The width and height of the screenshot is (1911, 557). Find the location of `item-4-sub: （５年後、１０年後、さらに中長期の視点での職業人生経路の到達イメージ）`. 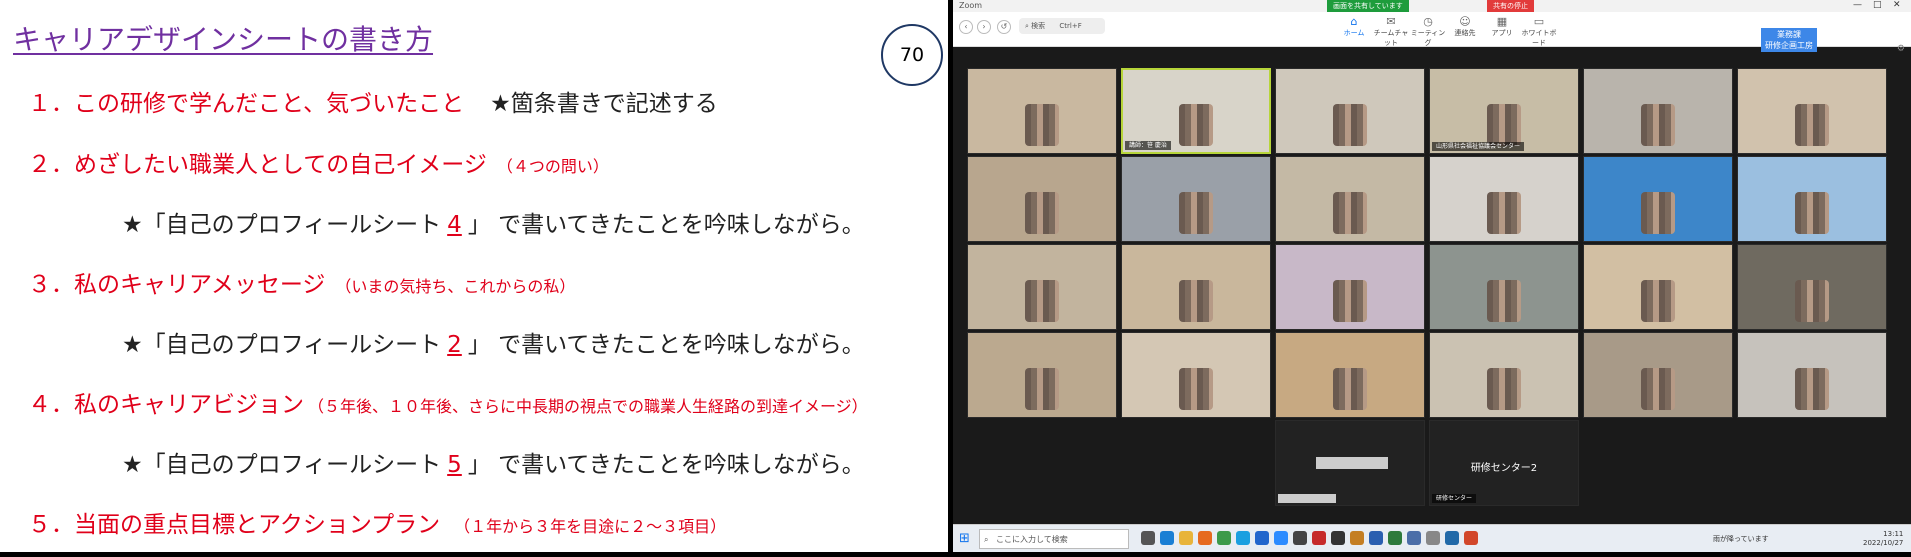

item-4-sub: （５年後、１０年後、さらに中長期の視点での職業人生経路の到達イメージ） is located at coordinates (588, 406).